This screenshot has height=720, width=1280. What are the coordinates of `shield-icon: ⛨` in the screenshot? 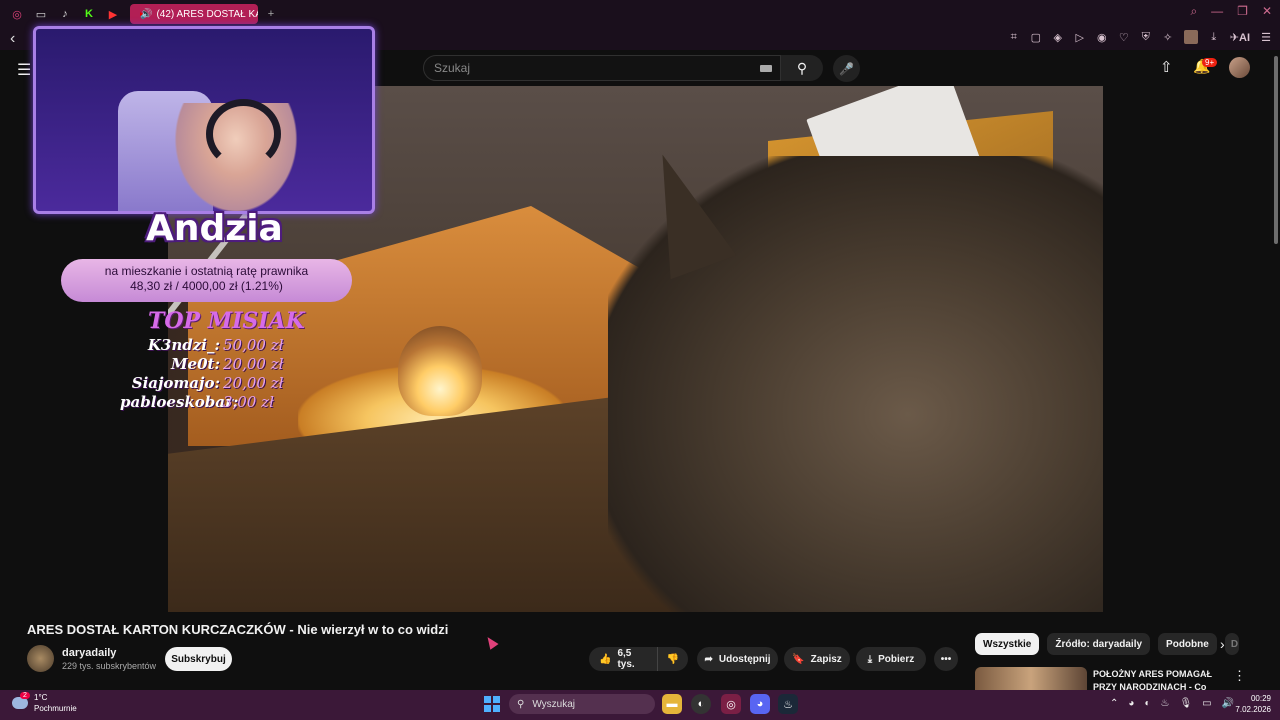 It's located at (1146, 37).